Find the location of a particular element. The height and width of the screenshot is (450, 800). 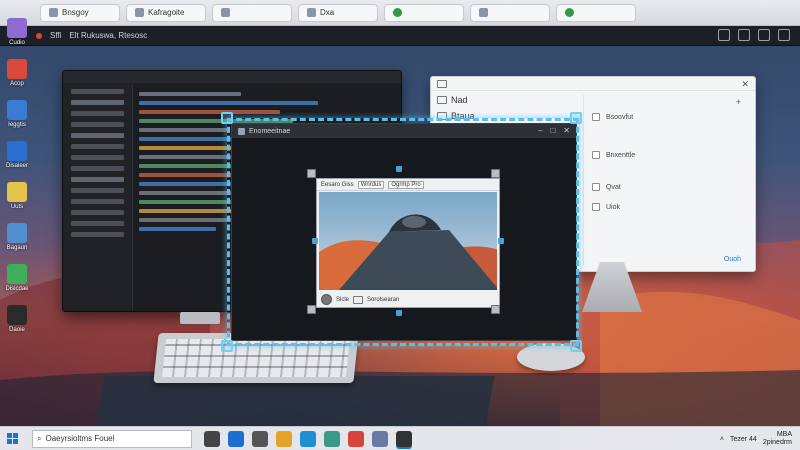

clock-date: 2pinedrm is located at coordinates (777, 442).